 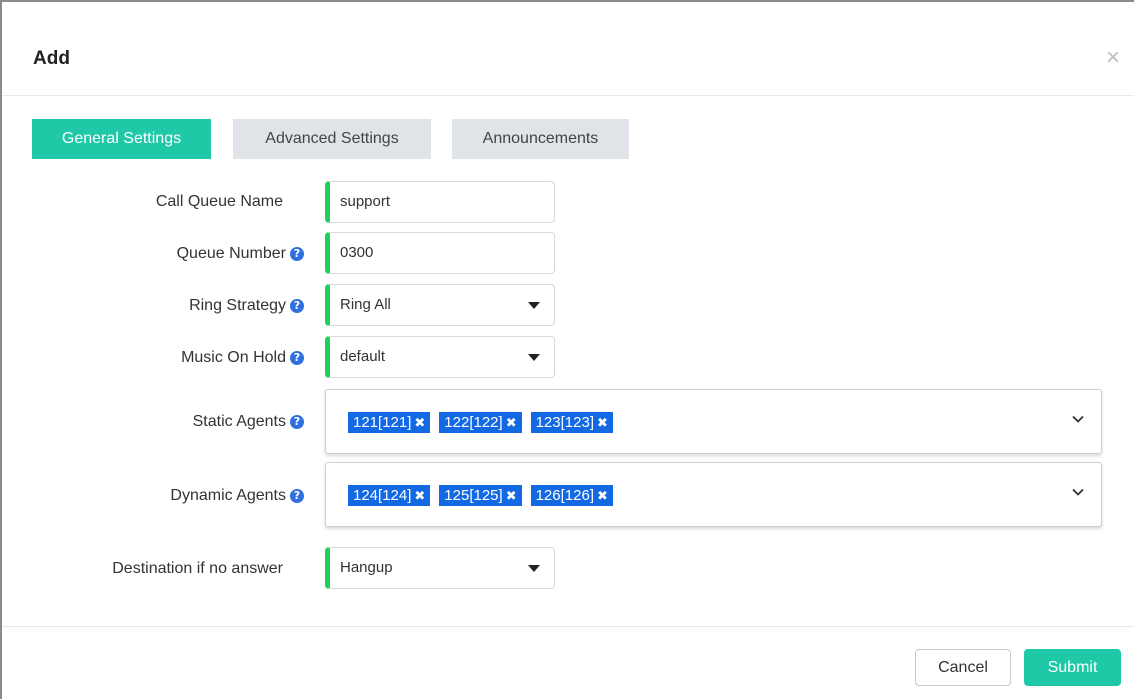 I want to click on destination-label: Destination if no answer, so click(x=197, y=569).